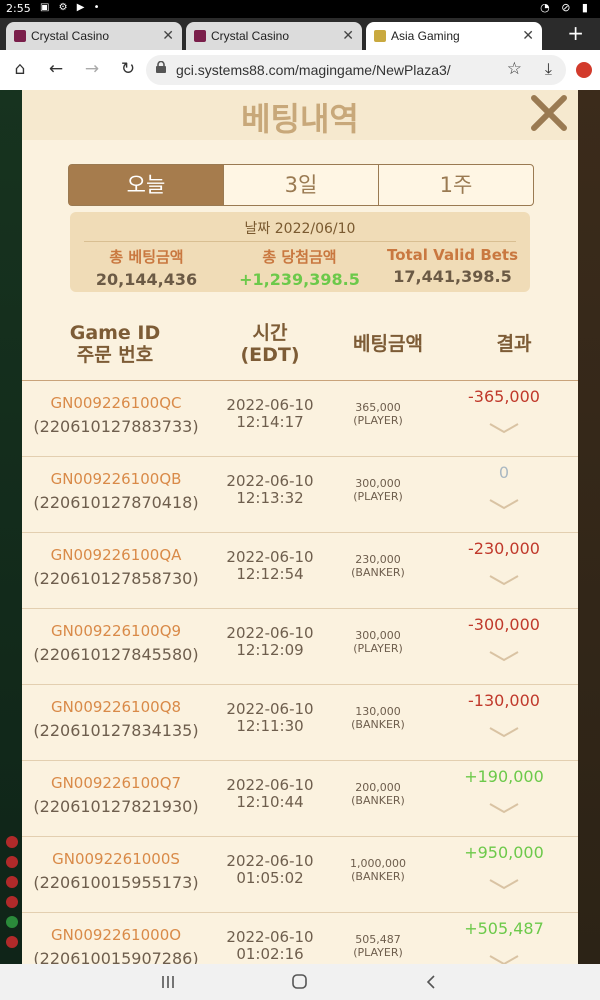  What do you see at coordinates (504, 472) in the screenshot?
I see `bet-result: 0` at bounding box center [504, 472].